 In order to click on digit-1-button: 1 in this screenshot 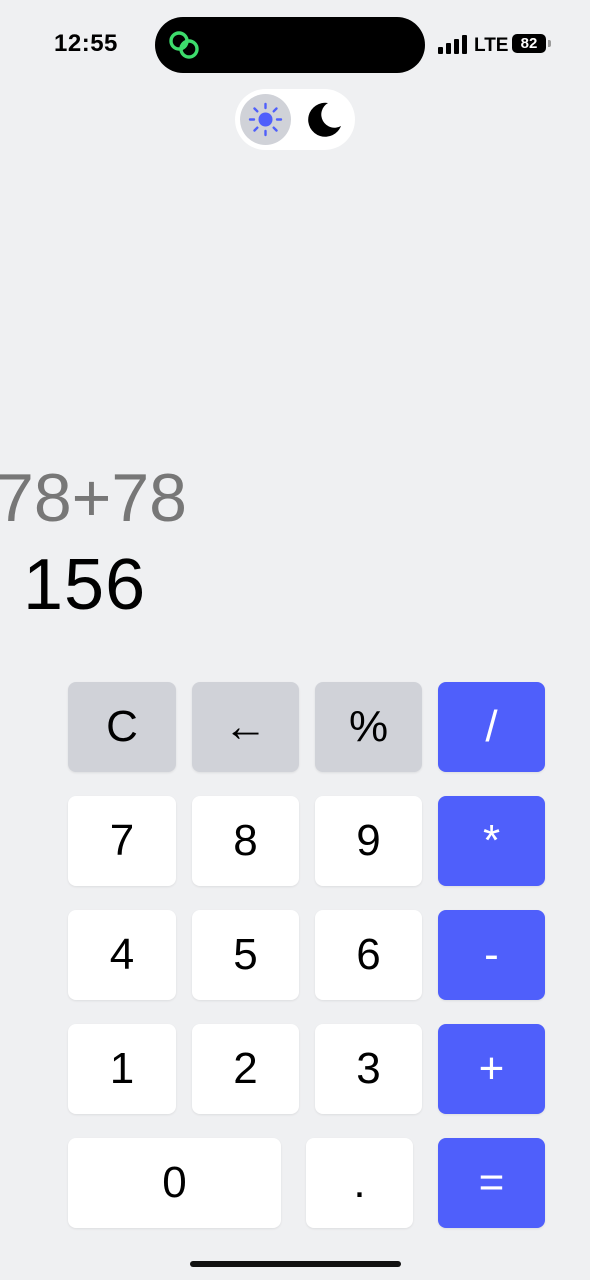, I will do `click(122, 1069)`.